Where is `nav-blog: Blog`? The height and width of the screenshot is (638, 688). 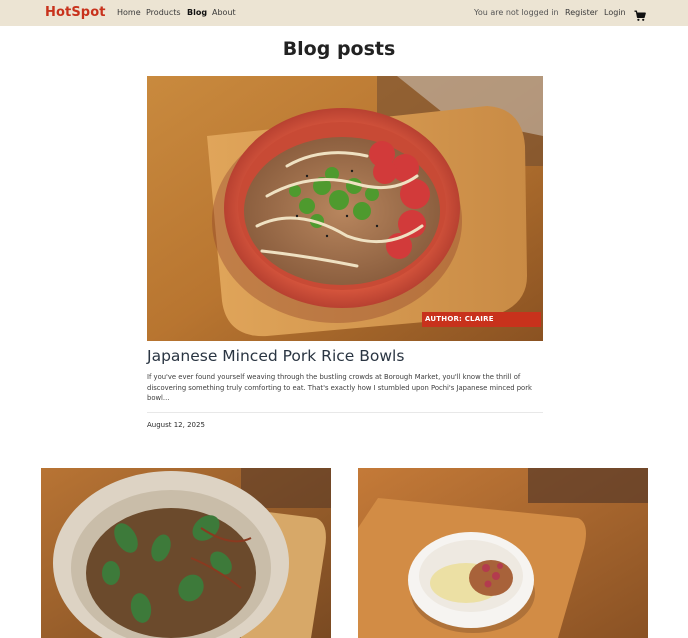 nav-blog: Blog is located at coordinates (197, 12).